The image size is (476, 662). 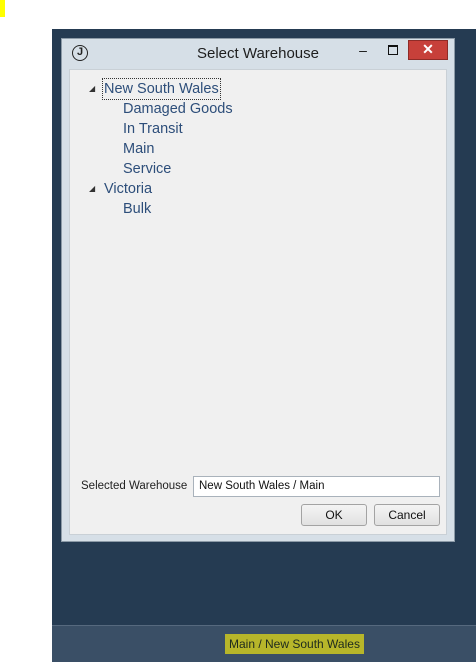 I want to click on title-bar: J Select Warehouse – ✕, so click(x=258, y=54).